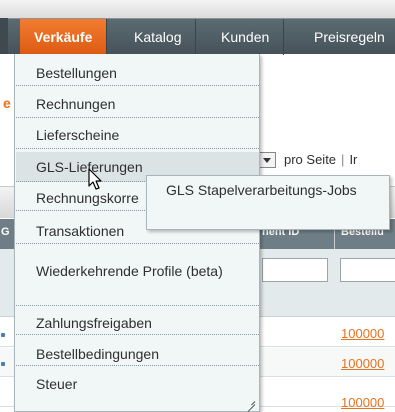 This screenshot has height=412, width=395. I want to click on main-navbar: Verkäufe Katalog Kunden Preisregeln, so click(197, 36).